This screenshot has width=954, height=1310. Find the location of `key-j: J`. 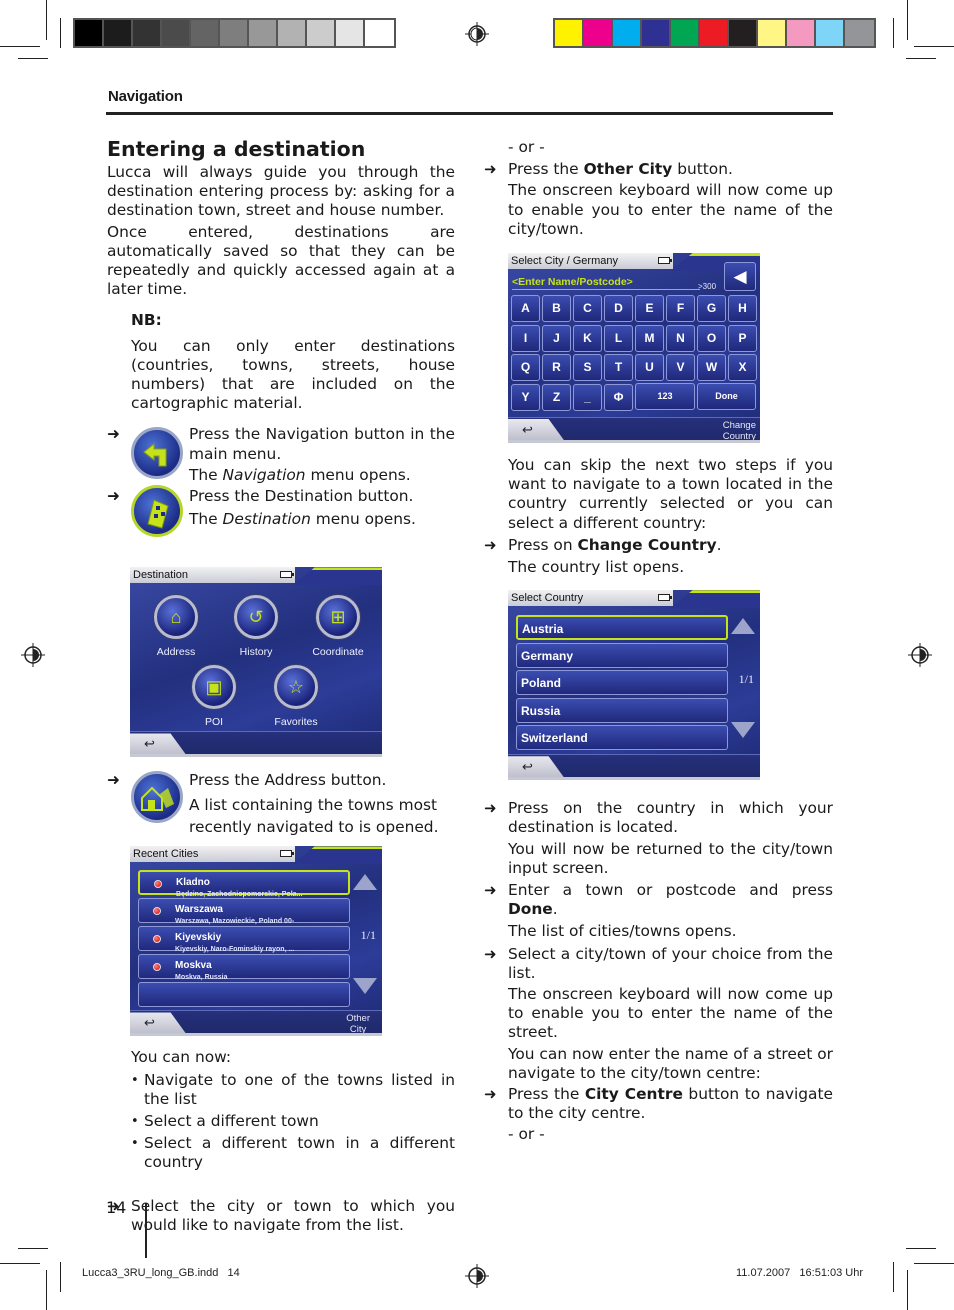

key-j: J is located at coordinates (556, 338).